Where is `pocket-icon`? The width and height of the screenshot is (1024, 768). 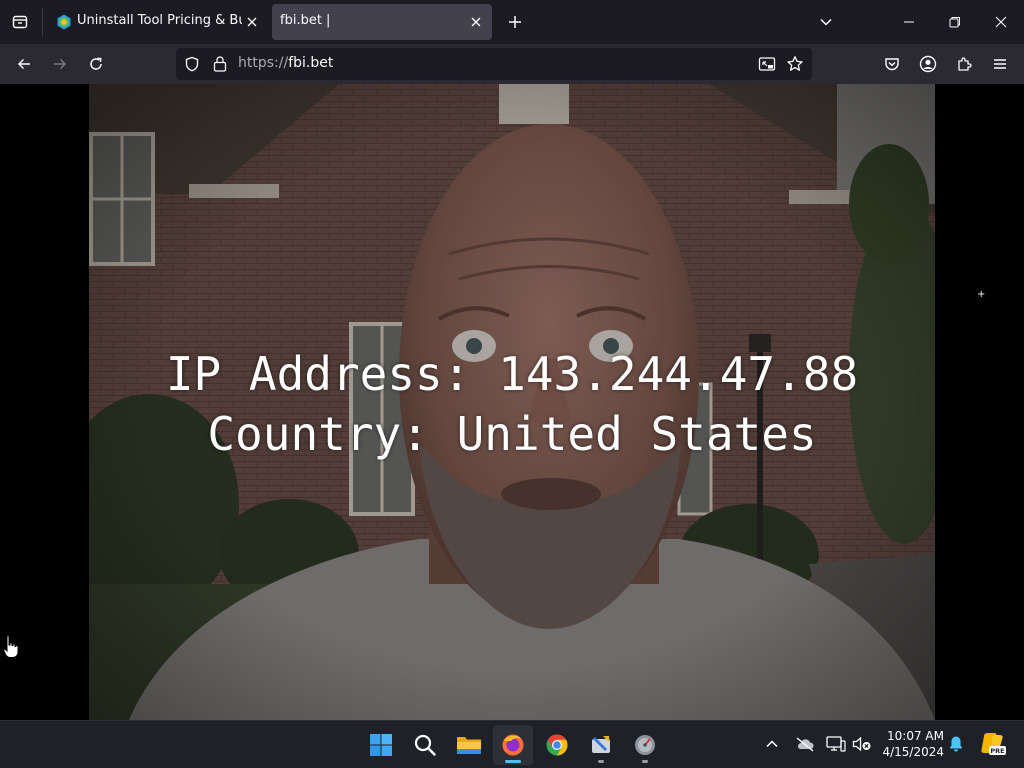 pocket-icon is located at coordinates (892, 64).